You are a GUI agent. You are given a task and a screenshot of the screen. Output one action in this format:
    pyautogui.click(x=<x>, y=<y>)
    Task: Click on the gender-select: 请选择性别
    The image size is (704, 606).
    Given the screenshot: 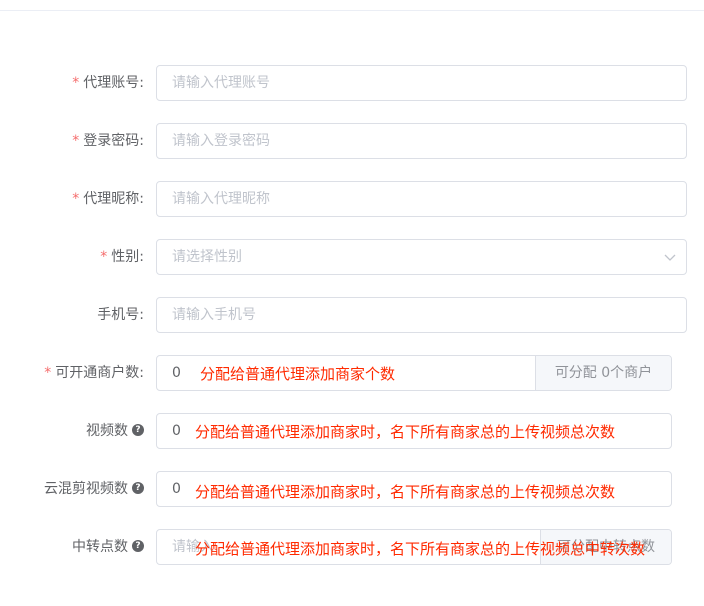 What is the action you would take?
    pyautogui.click(x=421, y=257)
    